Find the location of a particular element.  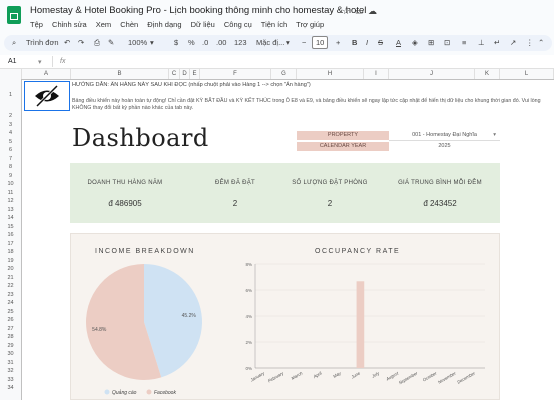

undo-icon: ↶ is located at coordinates (67, 42).